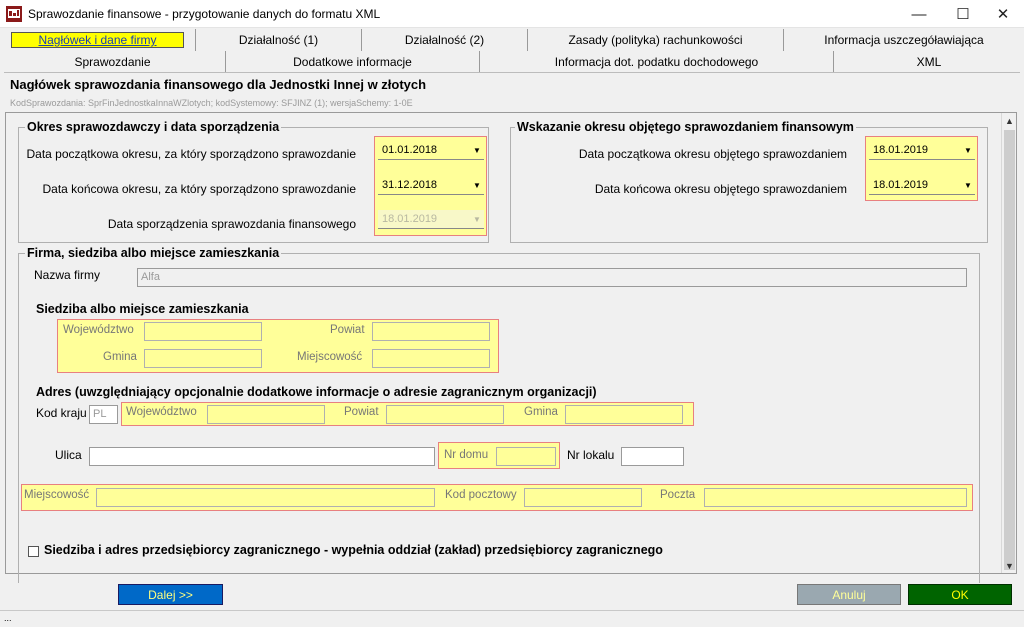 This screenshot has width=1024, height=627. I want to click on seat-locality-label: Miejscowość, so click(330, 357).